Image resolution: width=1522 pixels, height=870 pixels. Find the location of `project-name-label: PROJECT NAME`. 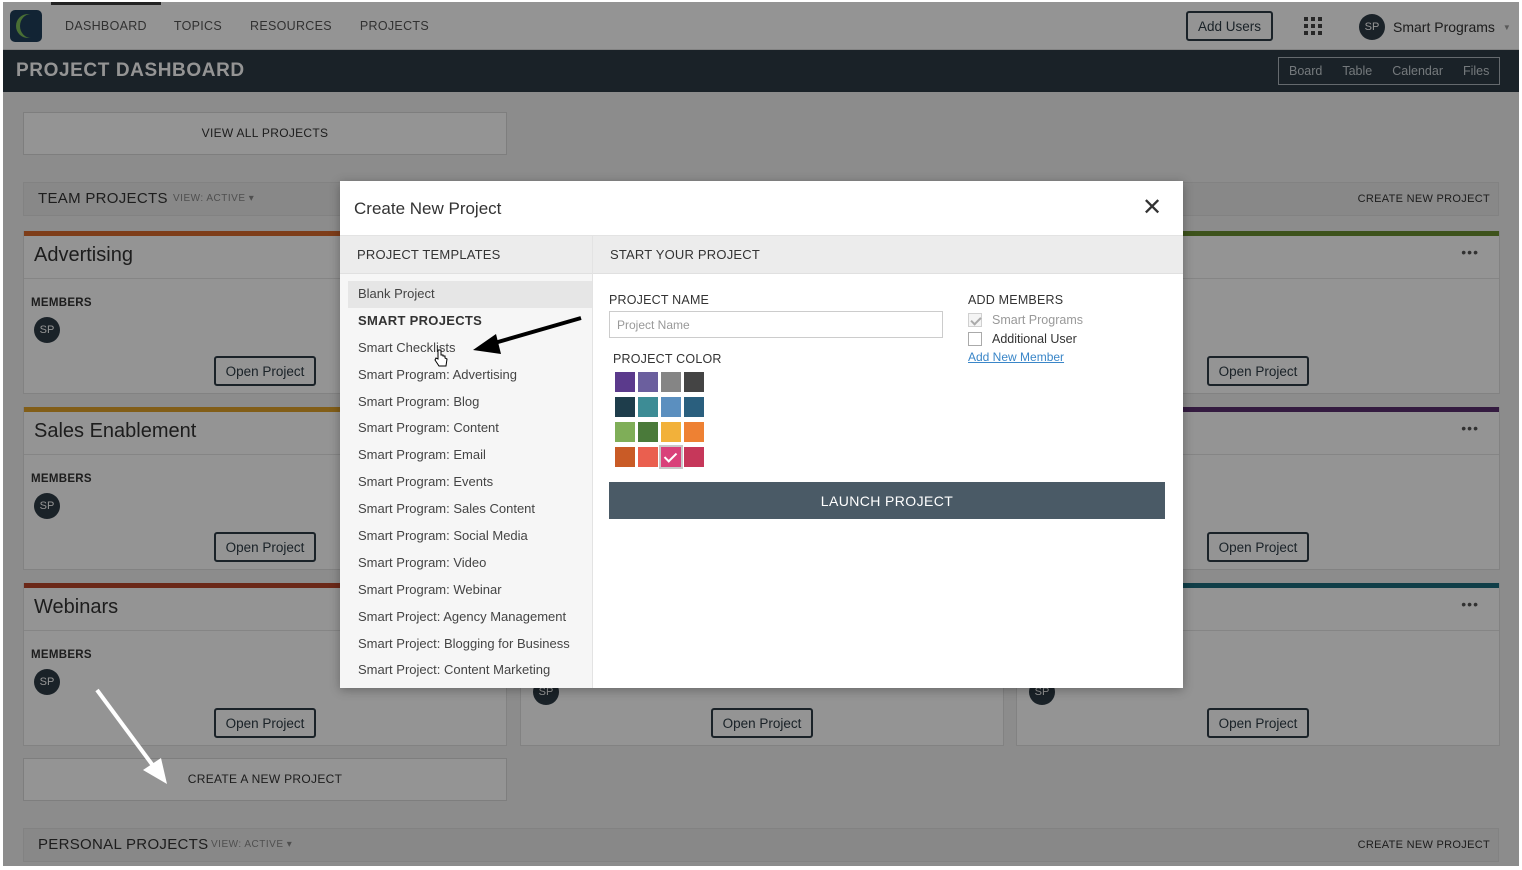

project-name-label: PROJECT NAME is located at coordinates (659, 300).